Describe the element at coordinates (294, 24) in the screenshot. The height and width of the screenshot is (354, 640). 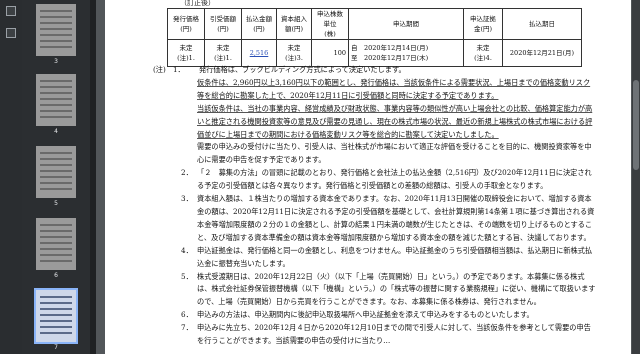
I see `header-capital: 資本組入 額(円)` at that location.